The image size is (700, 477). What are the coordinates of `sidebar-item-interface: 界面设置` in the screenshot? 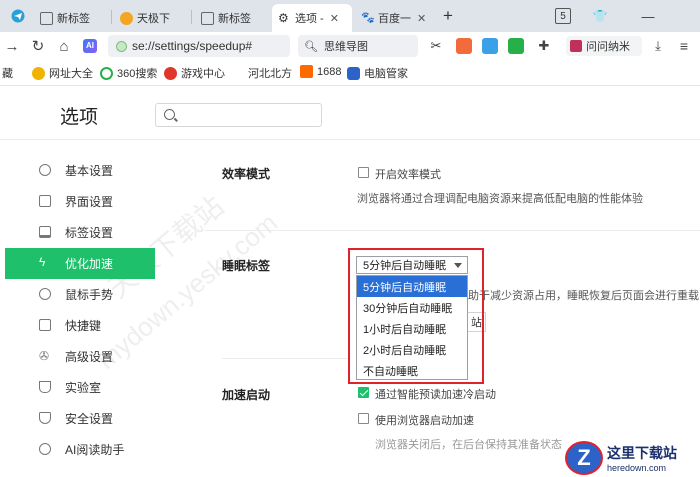 It's located at (80, 201).